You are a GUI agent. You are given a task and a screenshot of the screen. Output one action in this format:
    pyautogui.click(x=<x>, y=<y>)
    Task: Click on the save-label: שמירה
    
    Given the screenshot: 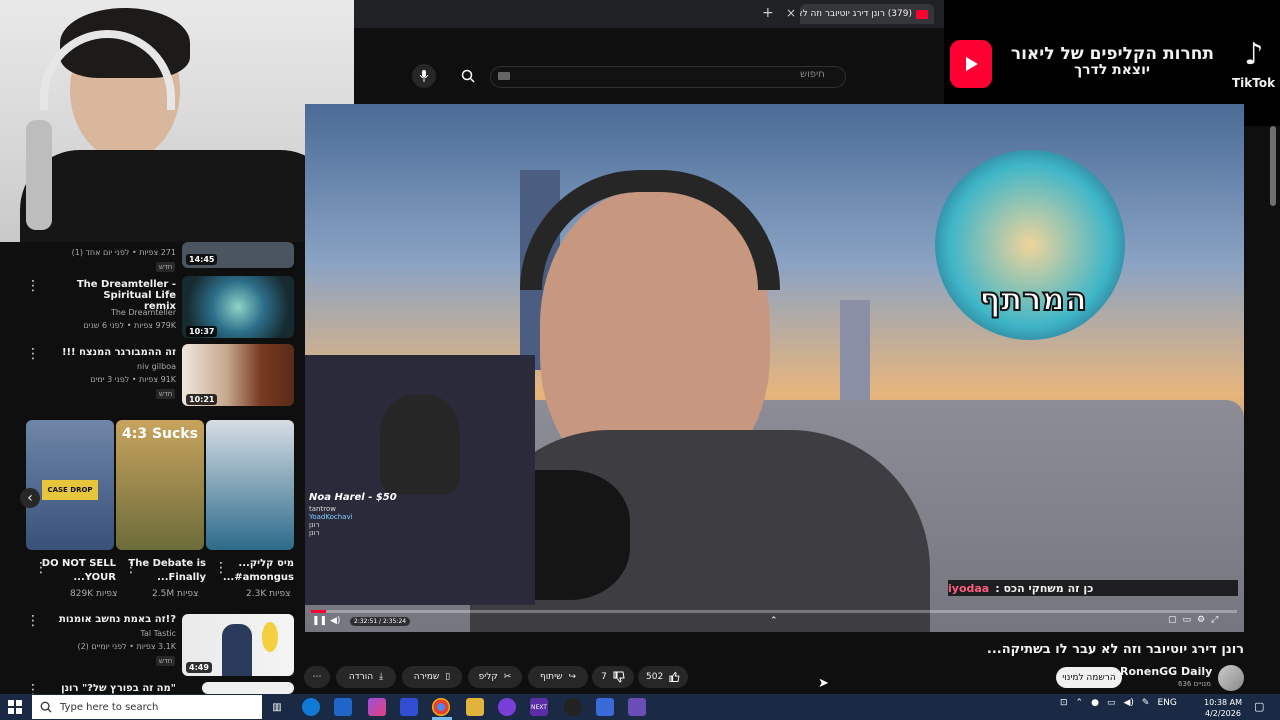 What is the action you would take?
    pyautogui.click(x=426, y=677)
    